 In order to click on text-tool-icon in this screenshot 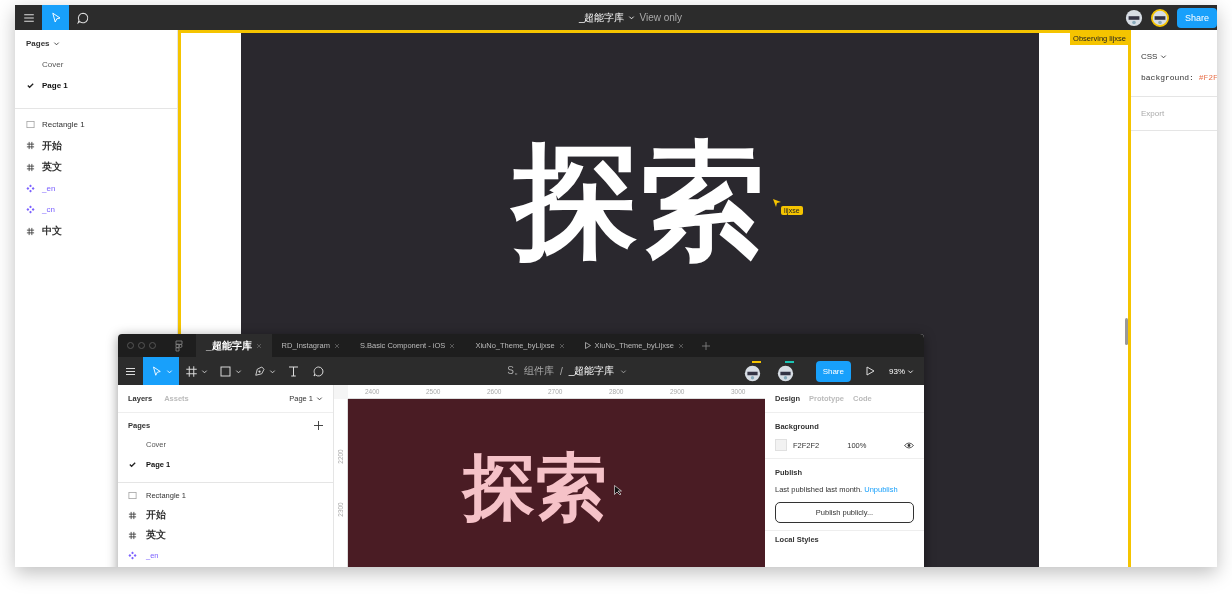, I will do `click(293, 371)`.